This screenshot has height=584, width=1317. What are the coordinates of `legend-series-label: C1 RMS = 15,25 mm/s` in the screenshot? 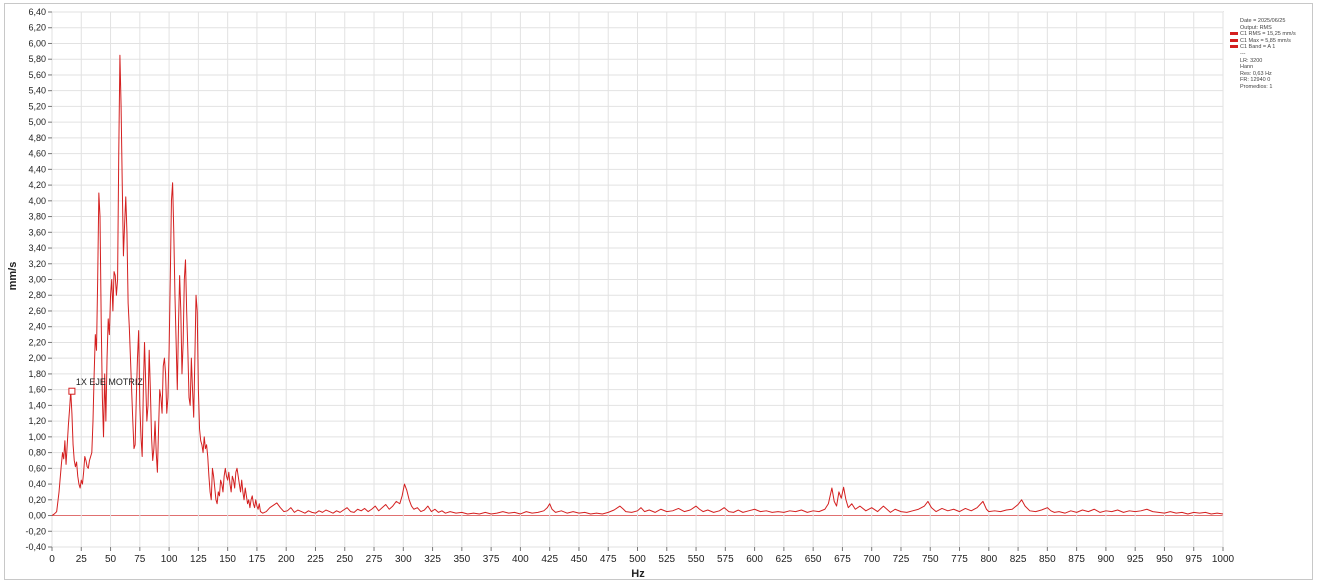 It's located at (1268, 34).